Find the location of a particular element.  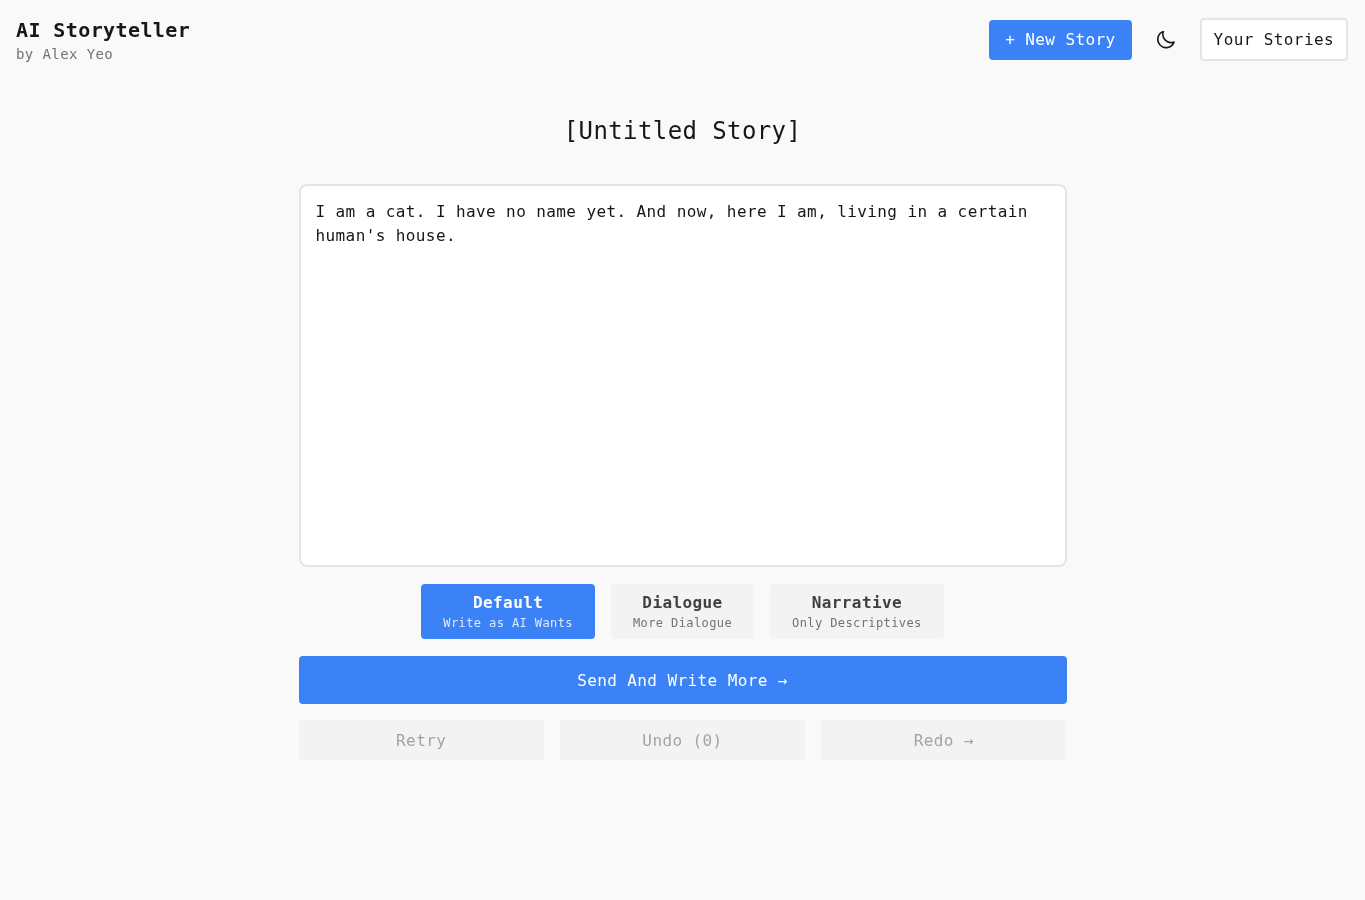

new-story-button: + New Story is located at coordinates (1060, 39).